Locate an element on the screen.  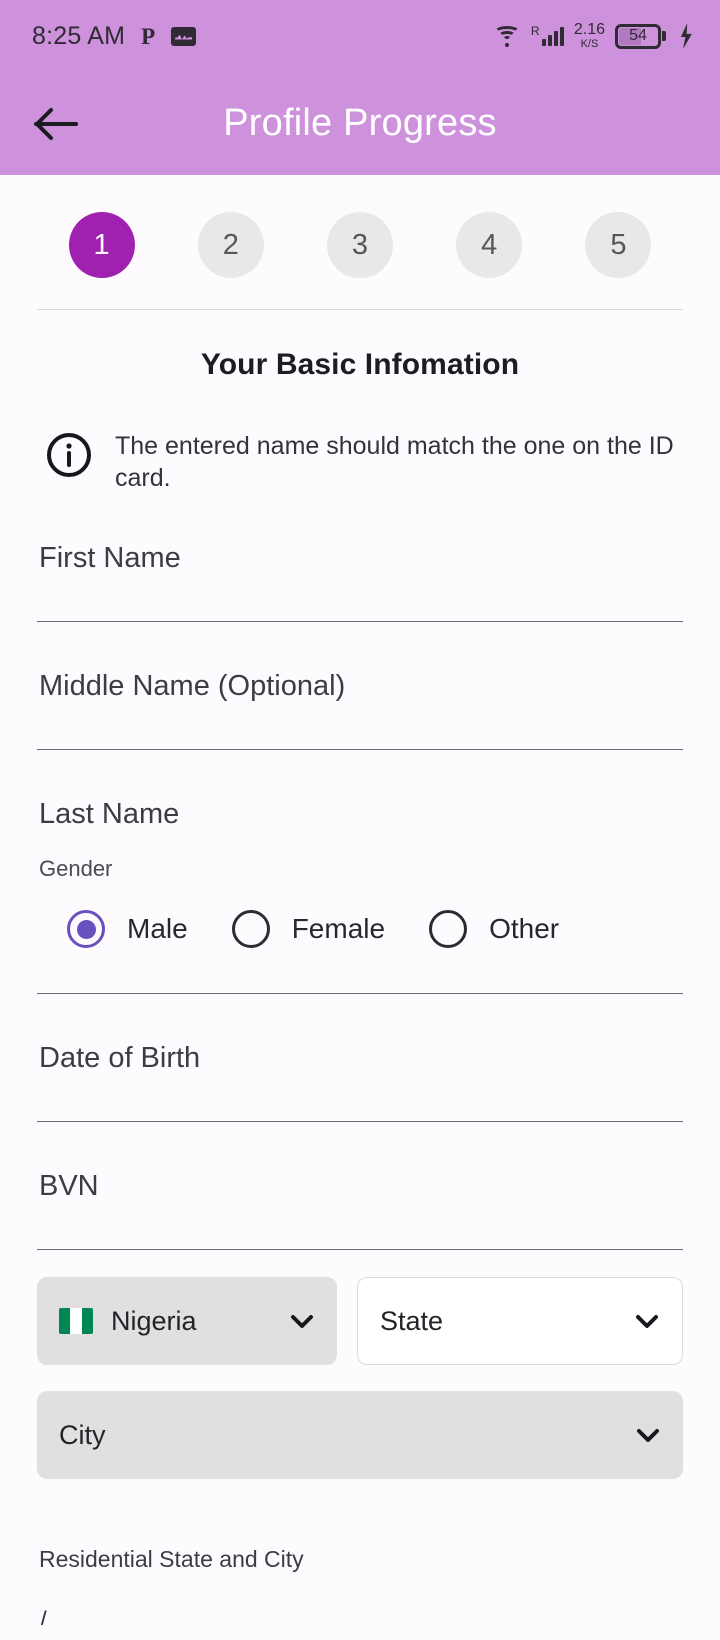
country-dropdown-label: Nigeria is located at coordinates (154, 1320).